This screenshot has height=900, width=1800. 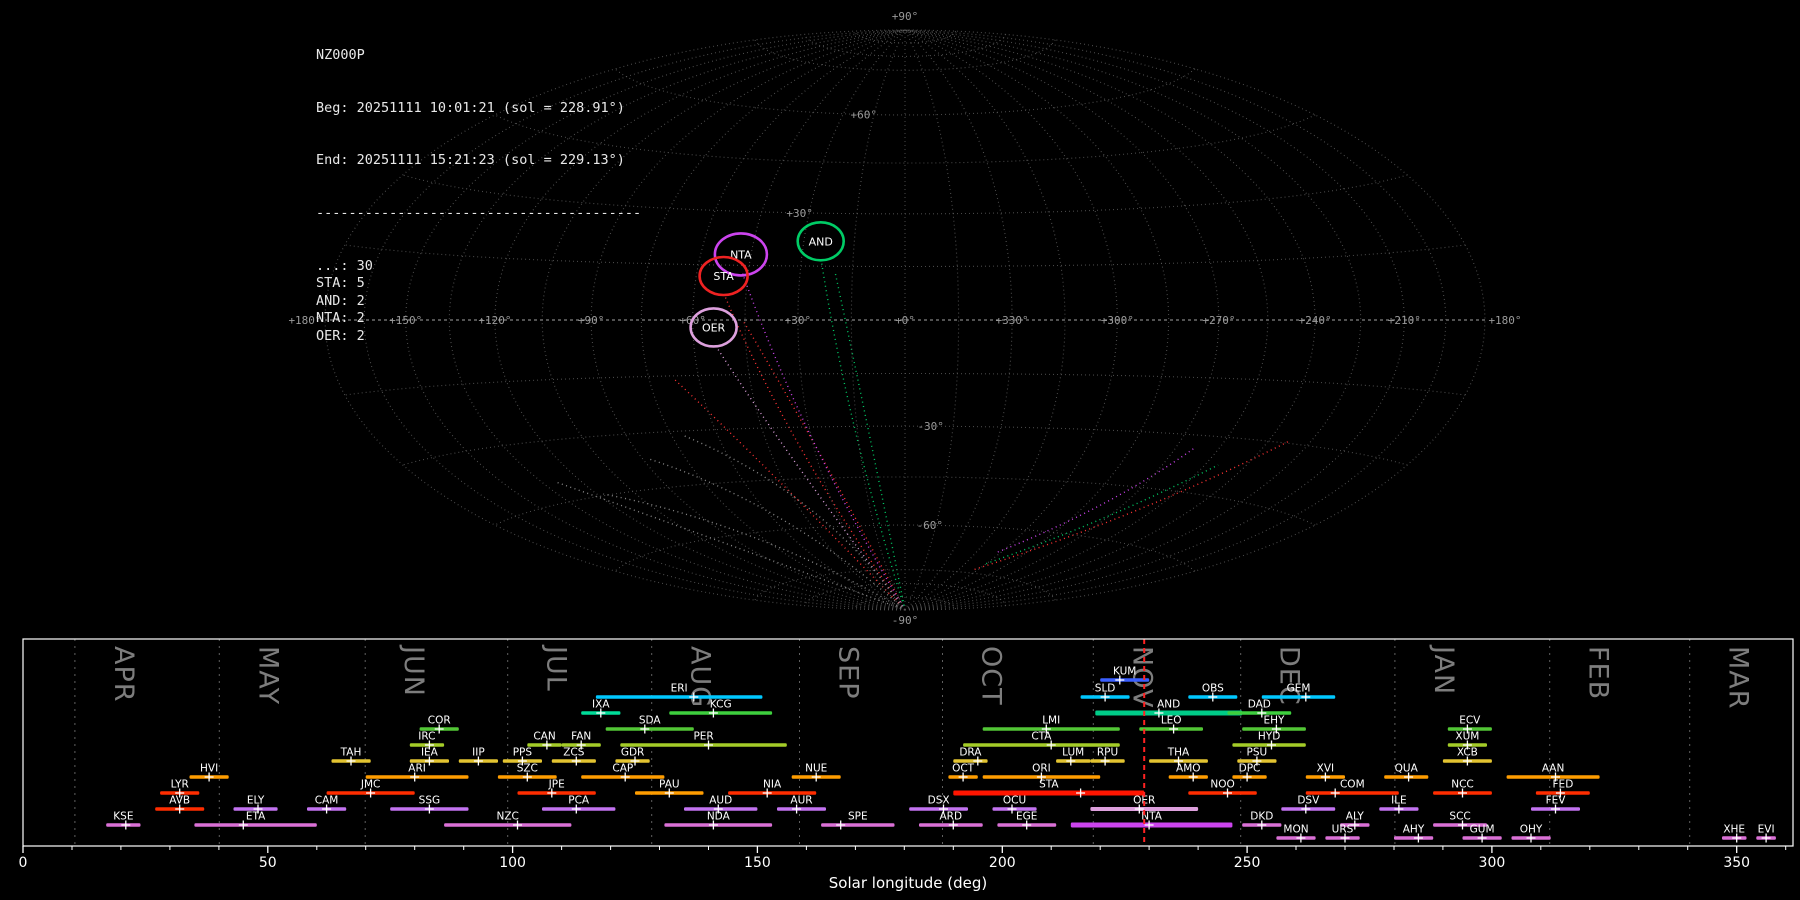 What do you see at coordinates (1041, 737) in the screenshot?
I see `shower-label: CTA` at bounding box center [1041, 737].